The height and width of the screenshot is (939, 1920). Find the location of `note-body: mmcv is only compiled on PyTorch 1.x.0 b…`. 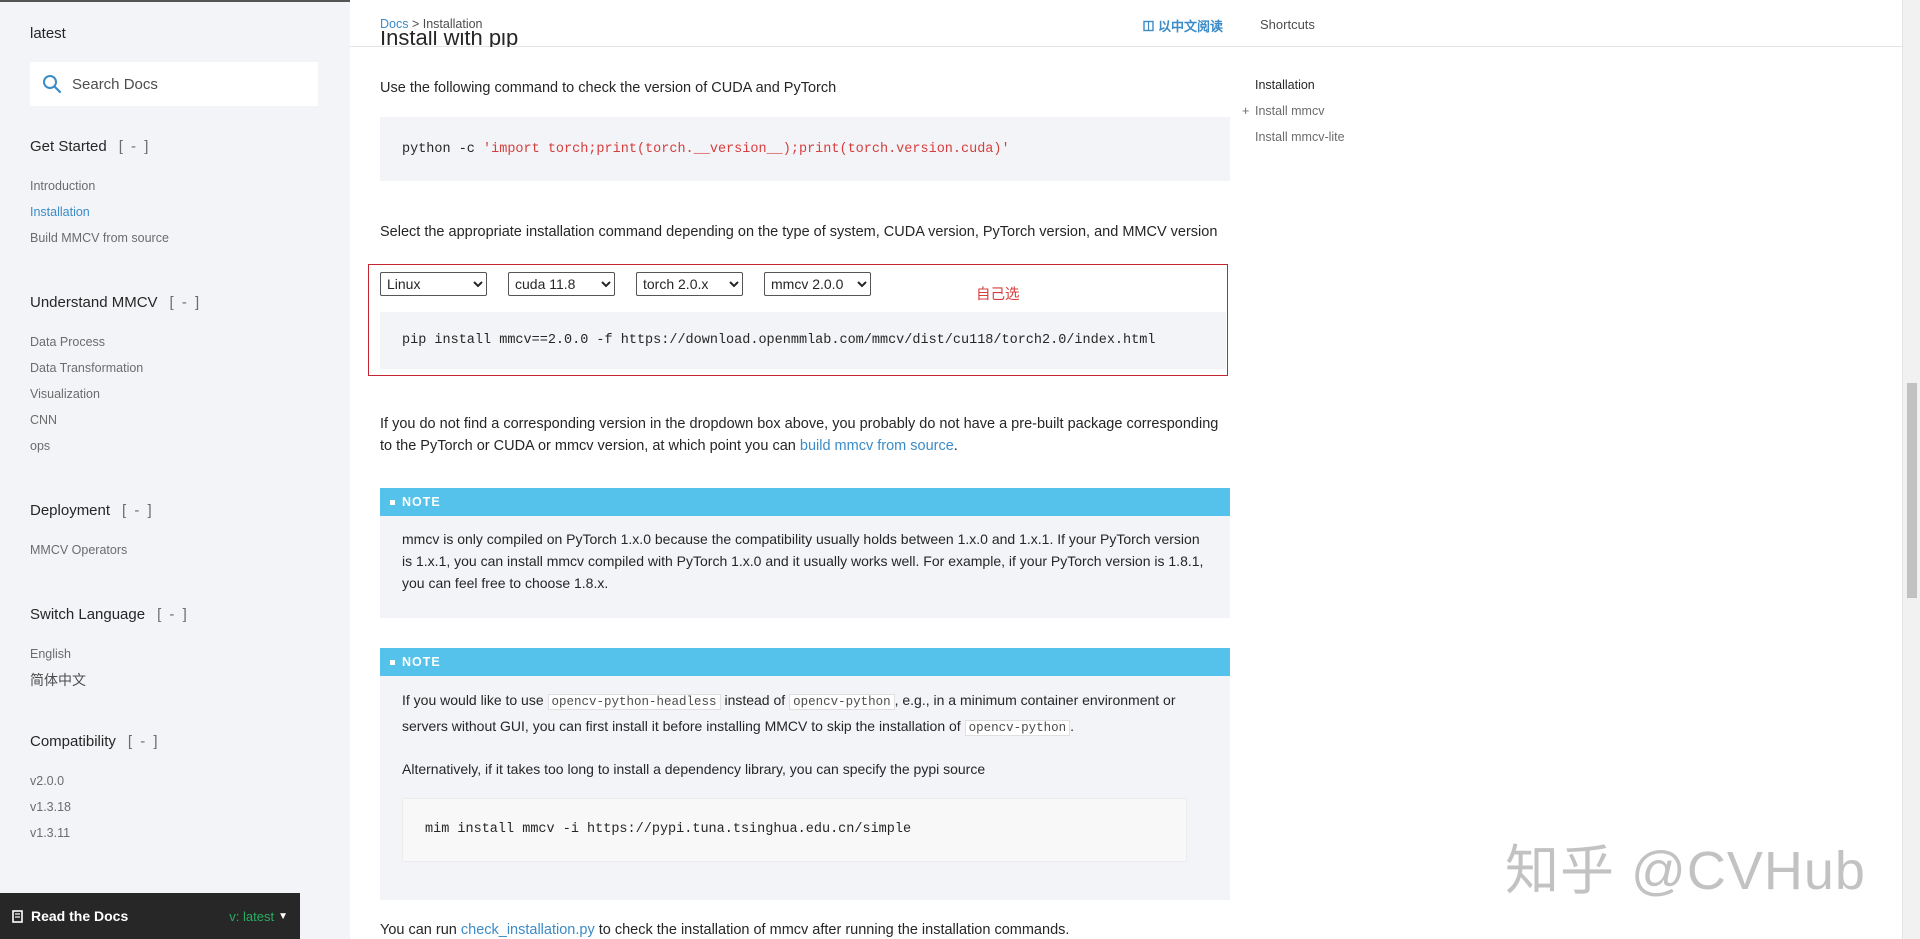

note-body: mmcv is only compiled on PyTorch 1.x.0 b… is located at coordinates (803, 561).